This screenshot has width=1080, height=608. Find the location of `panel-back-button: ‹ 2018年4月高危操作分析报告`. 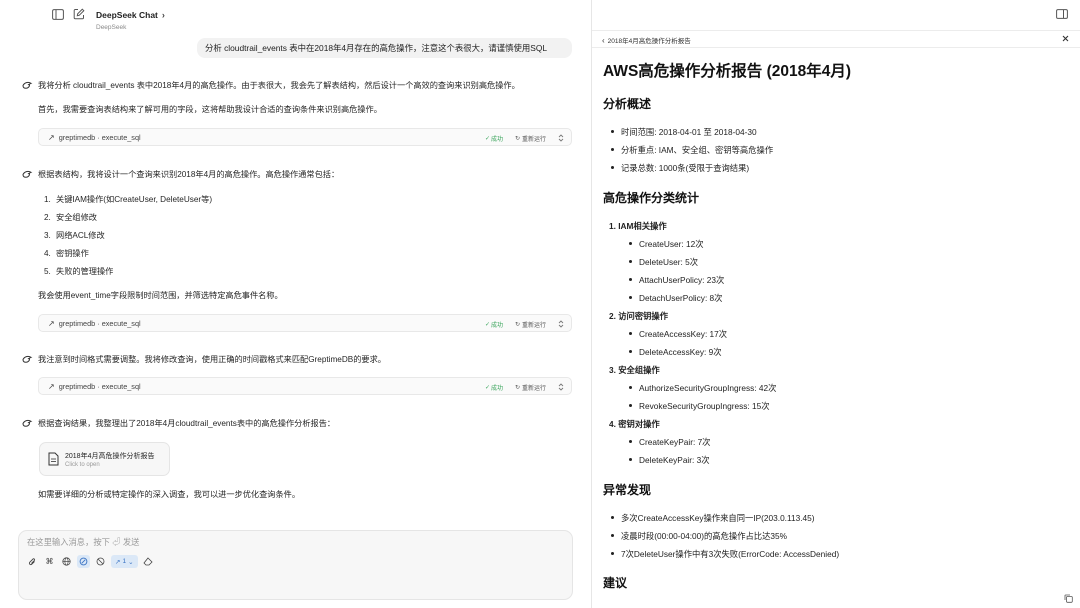

panel-back-button: ‹ 2018年4月高危操作分析报告 is located at coordinates (646, 40).